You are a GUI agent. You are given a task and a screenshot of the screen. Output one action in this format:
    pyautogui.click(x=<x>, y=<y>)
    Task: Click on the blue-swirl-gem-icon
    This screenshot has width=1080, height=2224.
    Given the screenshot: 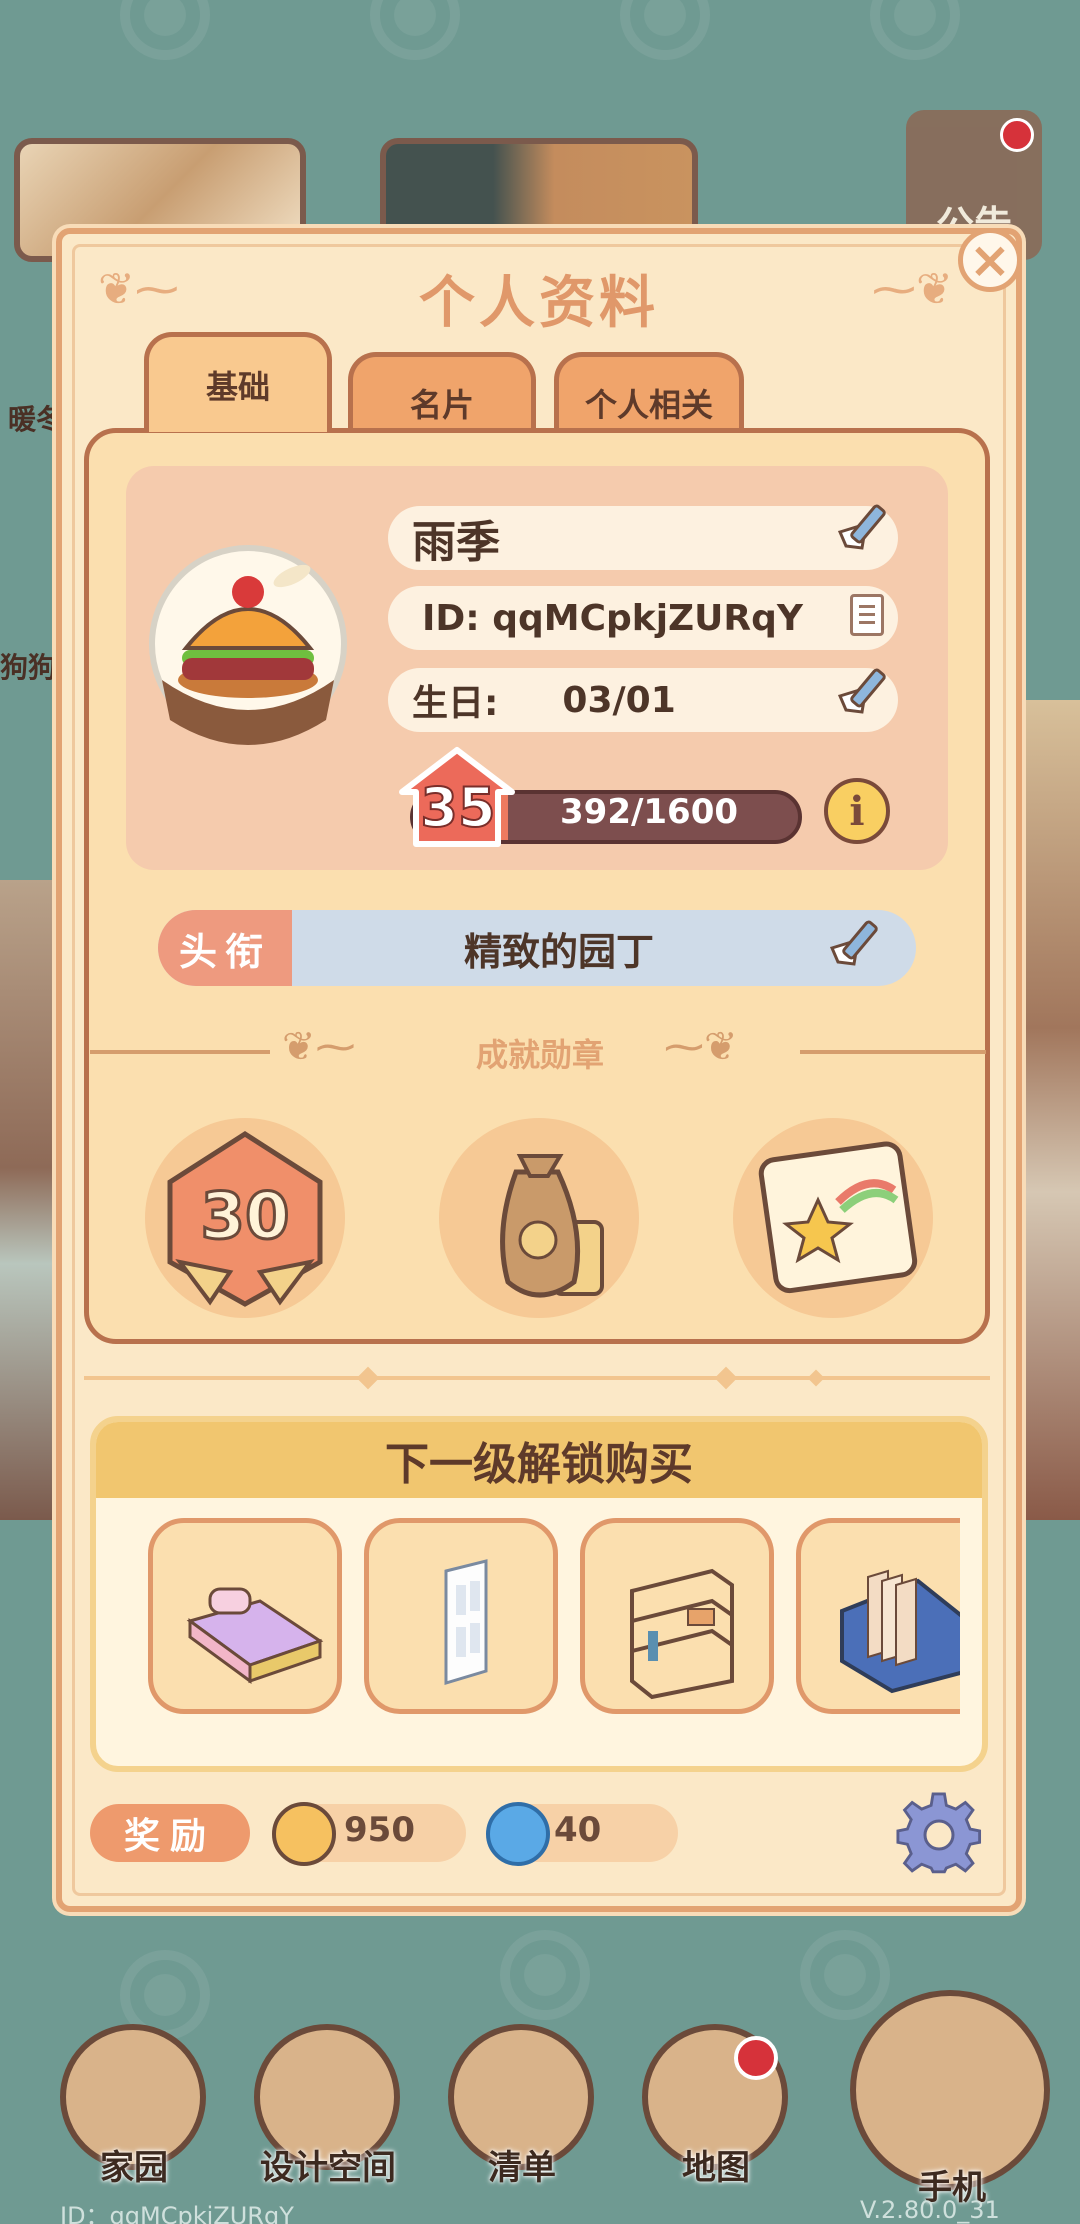 What is the action you would take?
    pyautogui.click(x=518, y=1834)
    